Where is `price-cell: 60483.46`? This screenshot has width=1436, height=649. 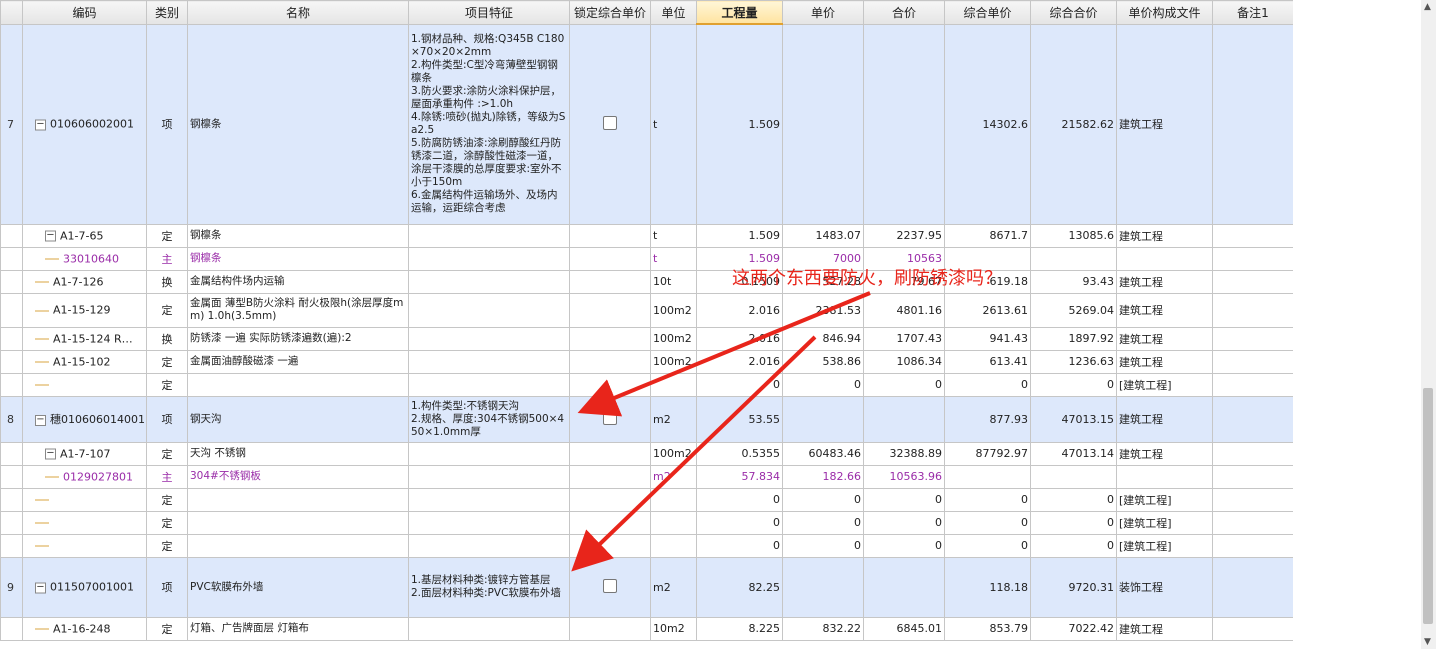 price-cell: 60483.46 is located at coordinates (823, 453).